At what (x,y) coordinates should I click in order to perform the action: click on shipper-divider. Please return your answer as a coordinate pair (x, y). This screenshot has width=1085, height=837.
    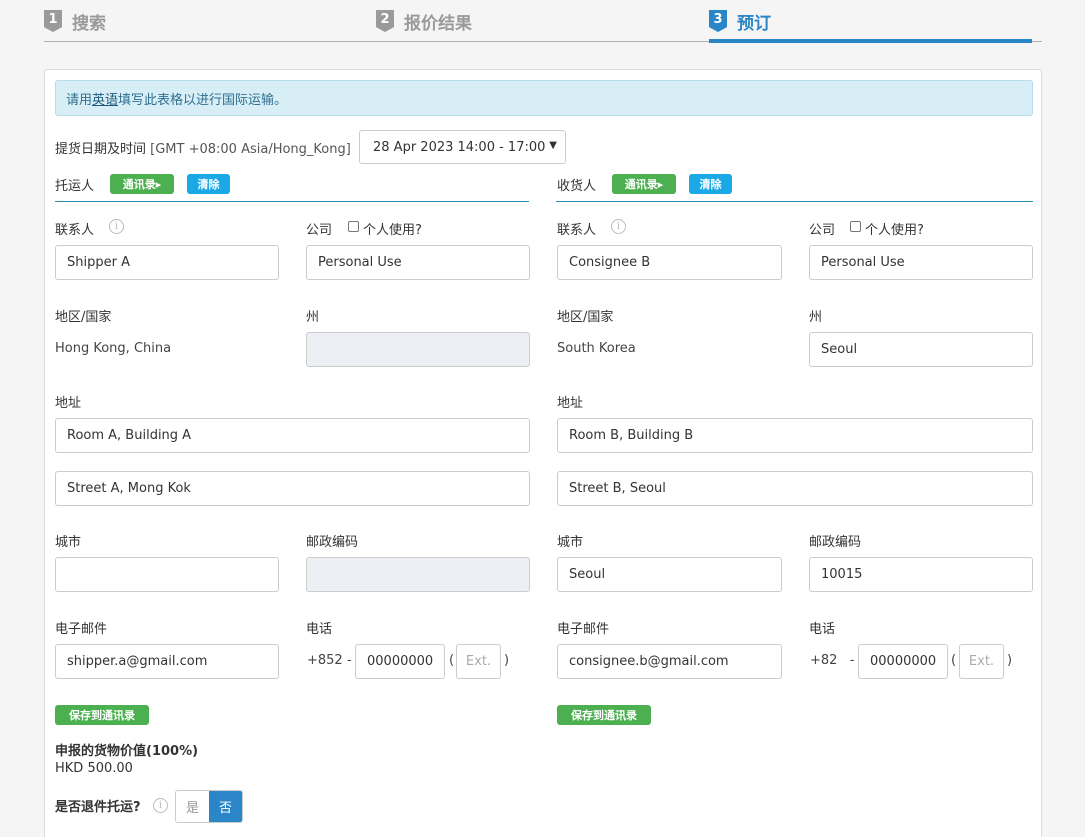
    Looking at the image, I should click on (292, 201).